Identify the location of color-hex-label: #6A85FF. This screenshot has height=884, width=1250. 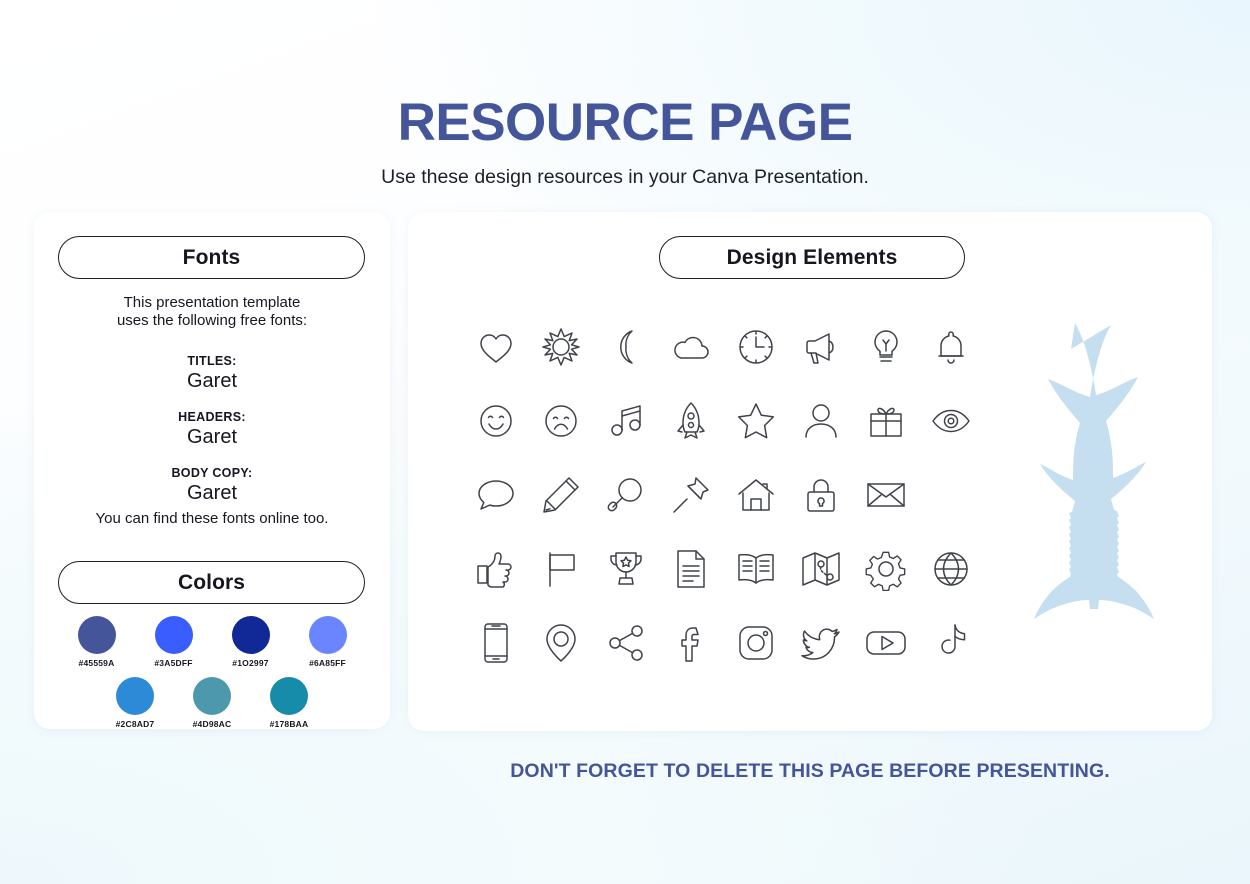
(327, 663).